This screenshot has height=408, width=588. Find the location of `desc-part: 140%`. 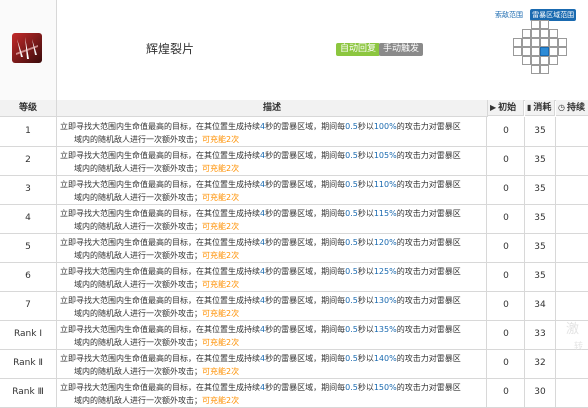

desc-part: 140% is located at coordinates (385, 358).